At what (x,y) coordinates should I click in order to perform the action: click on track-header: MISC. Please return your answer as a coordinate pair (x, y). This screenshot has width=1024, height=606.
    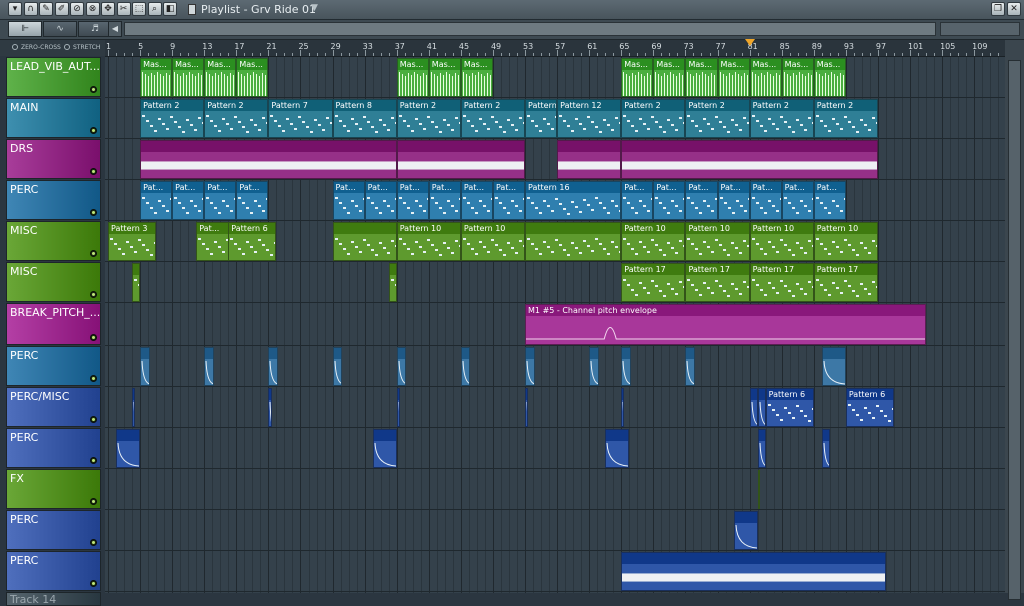
    Looking at the image, I should click on (53, 241).